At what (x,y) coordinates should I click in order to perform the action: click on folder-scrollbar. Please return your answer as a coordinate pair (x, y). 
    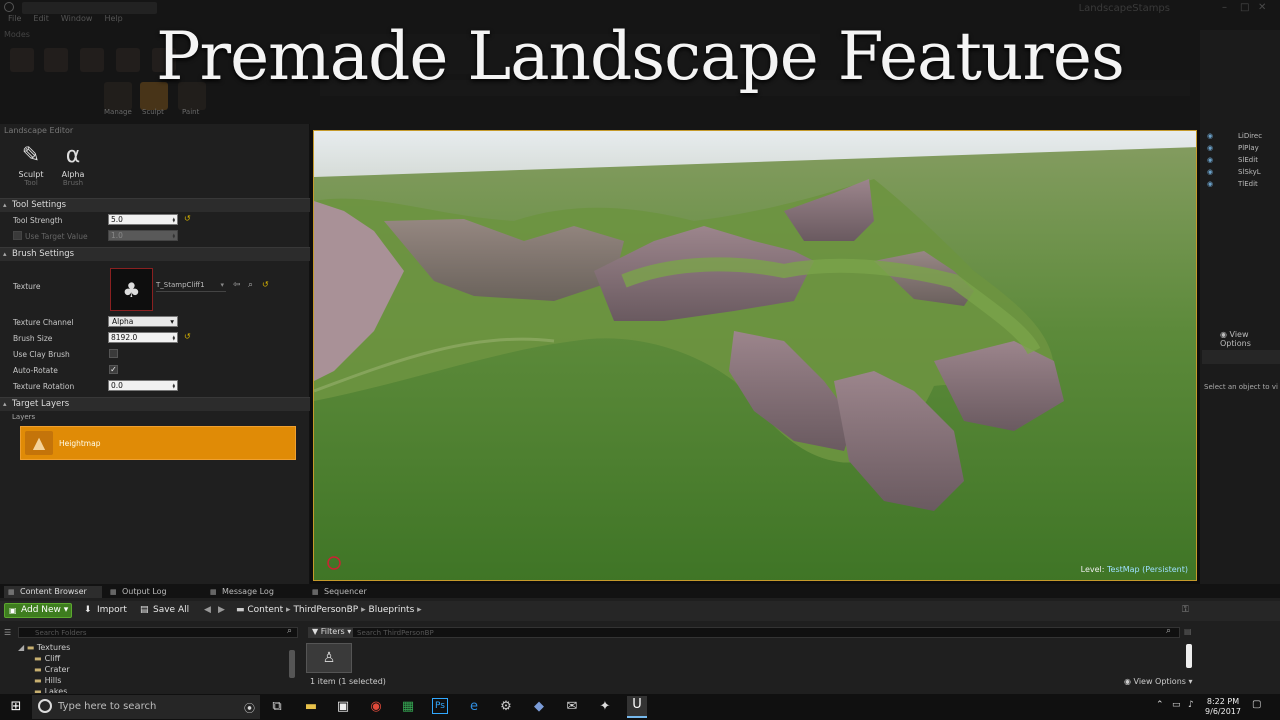
    Looking at the image, I should click on (292, 664).